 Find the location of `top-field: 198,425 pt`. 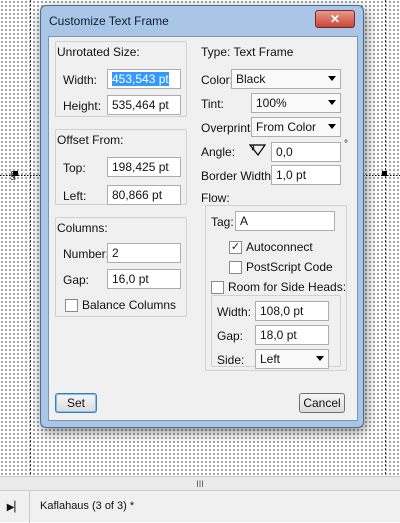

top-field: 198,425 pt is located at coordinates (144, 167).